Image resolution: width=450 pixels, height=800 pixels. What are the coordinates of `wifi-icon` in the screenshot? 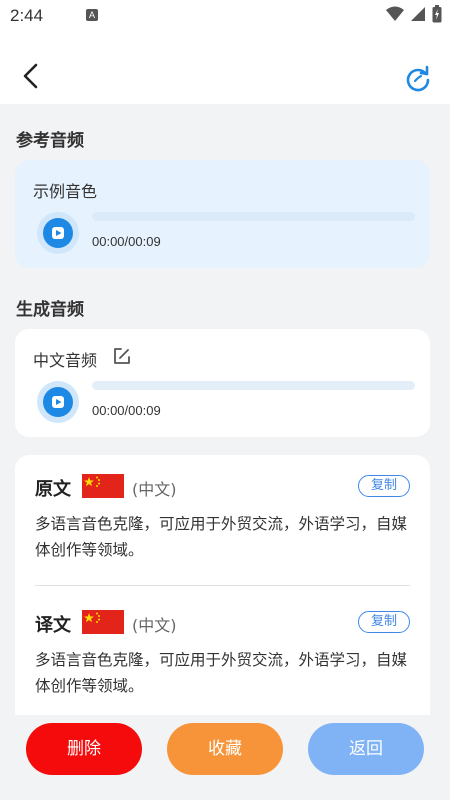 It's located at (395, 13).